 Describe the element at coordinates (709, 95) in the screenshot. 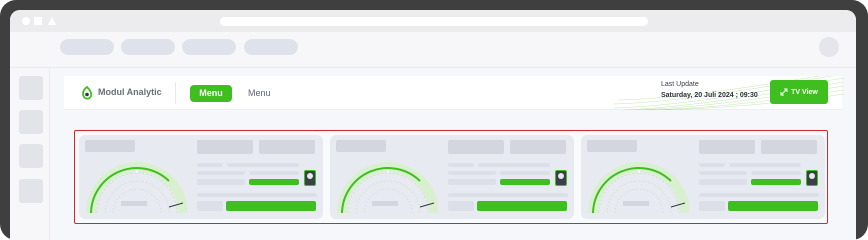

I see `last-update-value: Saturday, 20 Juli 2024 ; 09:30` at that location.